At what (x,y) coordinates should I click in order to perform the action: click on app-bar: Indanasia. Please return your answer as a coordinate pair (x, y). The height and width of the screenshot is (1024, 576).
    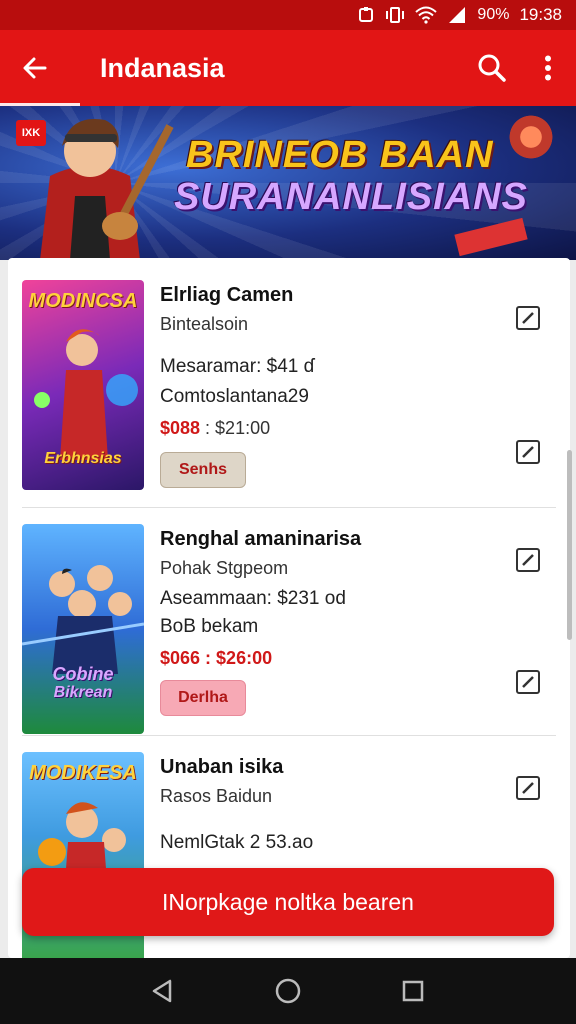
    Looking at the image, I should click on (288, 68).